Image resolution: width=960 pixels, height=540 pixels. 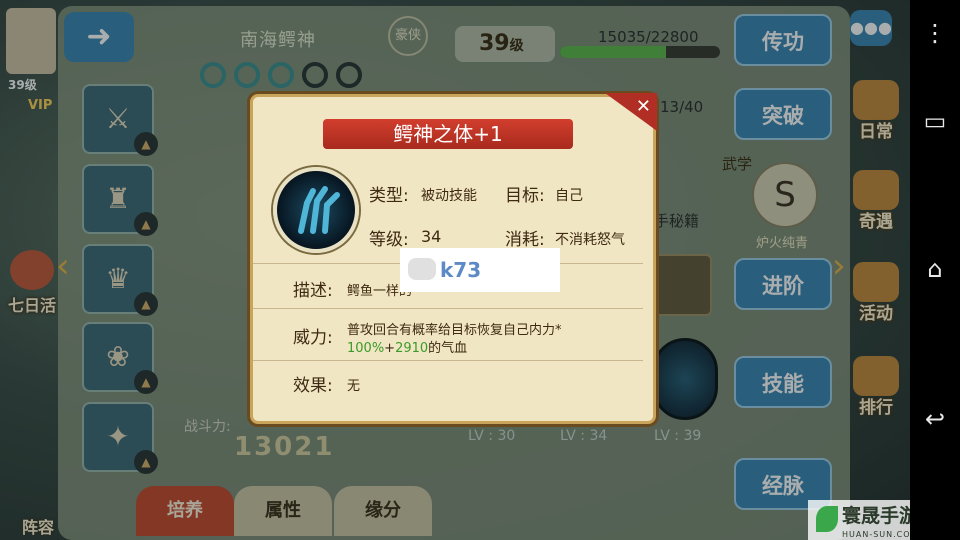 I want to click on power-row: 威力: 普攻回合有概率给目标恢复自己内力* 100%+2910的气血, so click(x=448, y=335).